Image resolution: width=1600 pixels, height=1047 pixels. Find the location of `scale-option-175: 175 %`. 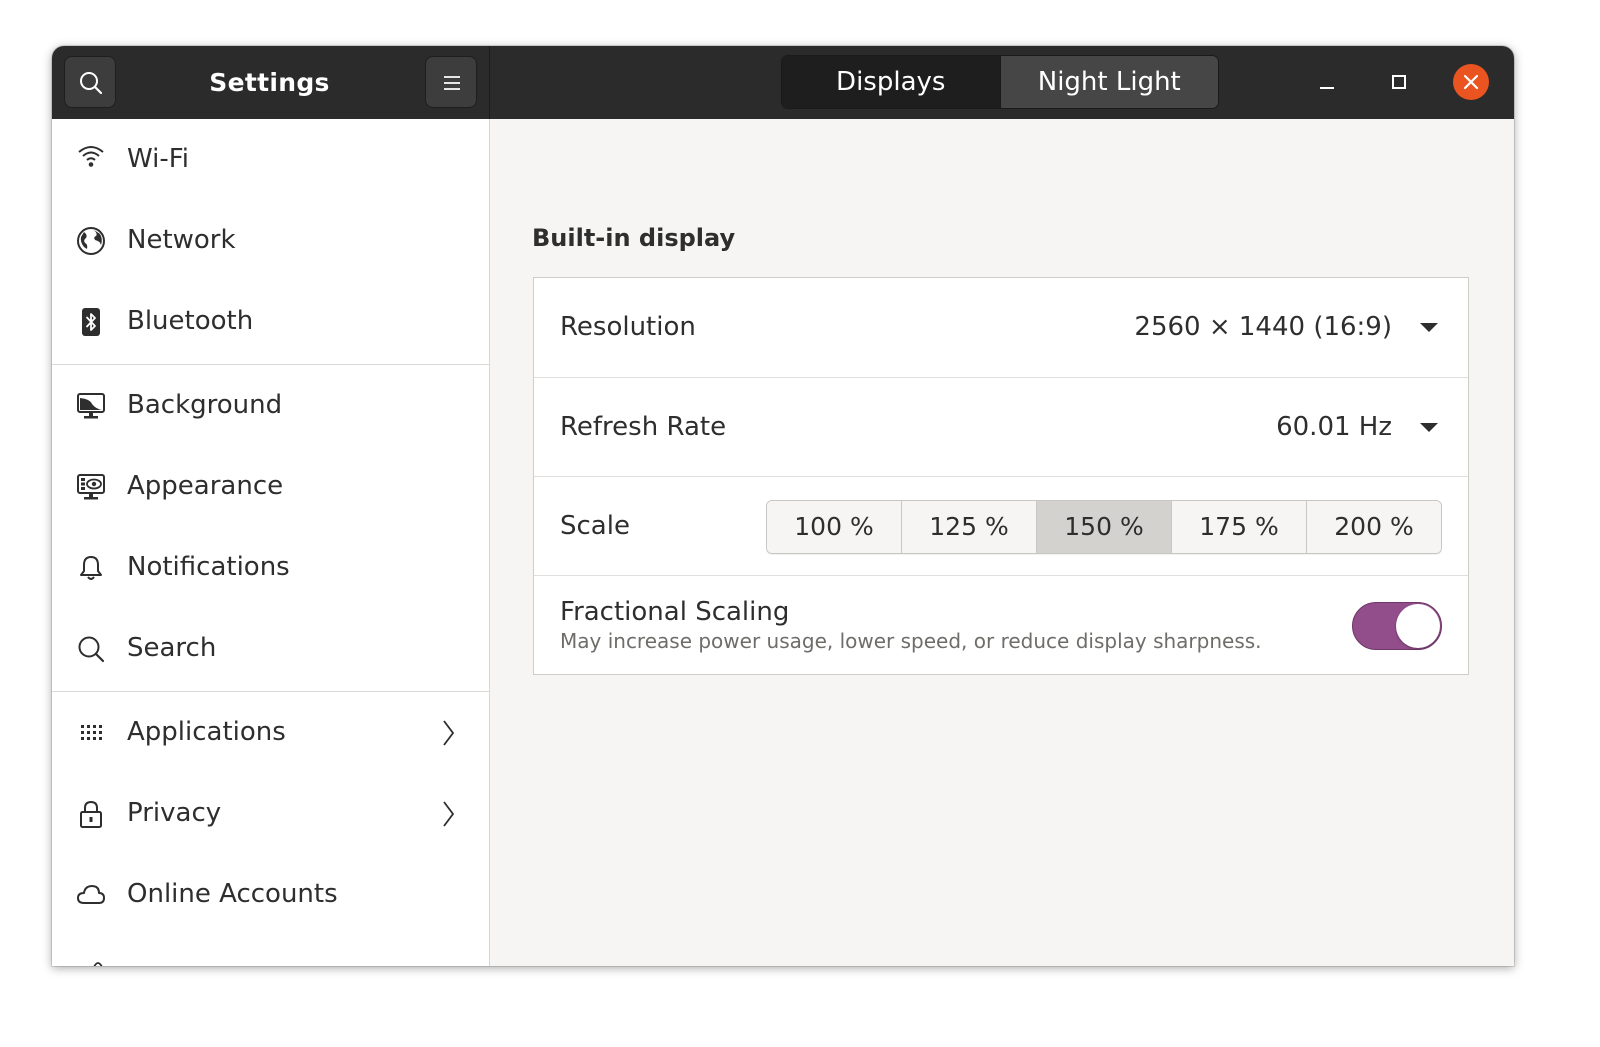

scale-option-175: 175 % is located at coordinates (1238, 527).